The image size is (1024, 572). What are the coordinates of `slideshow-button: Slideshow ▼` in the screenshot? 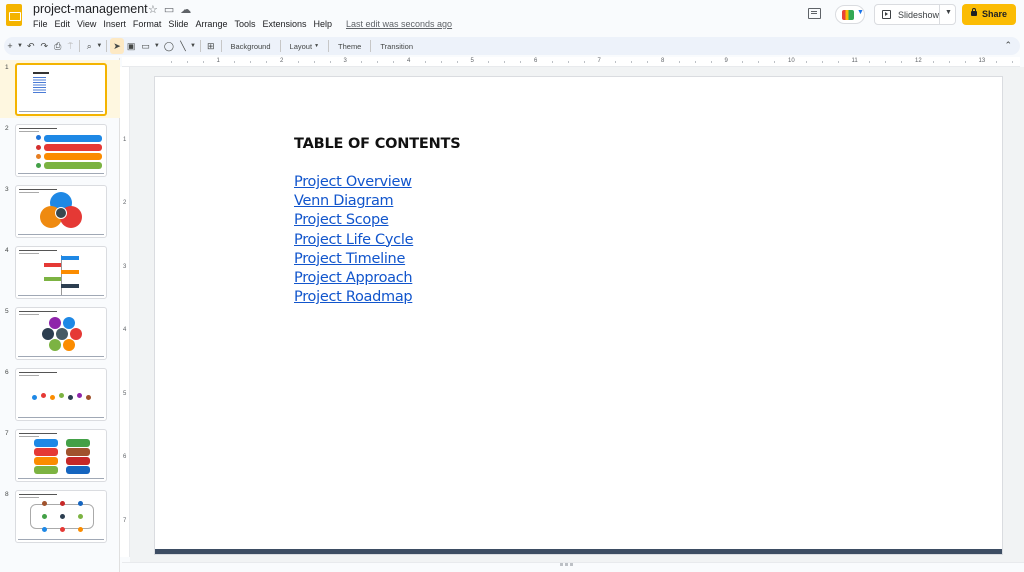 It's located at (915, 14).